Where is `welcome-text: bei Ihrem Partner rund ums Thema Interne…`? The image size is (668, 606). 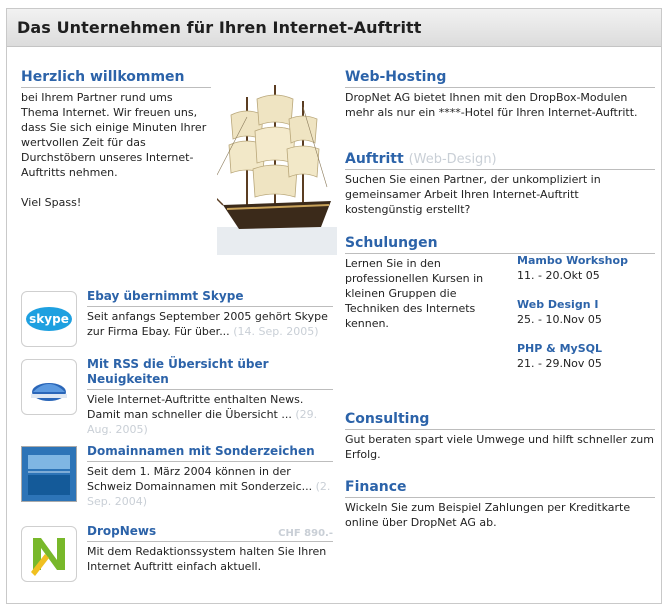
welcome-text: bei Ihrem Partner rund ums Thema Interne… is located at coordinates (114, 135).